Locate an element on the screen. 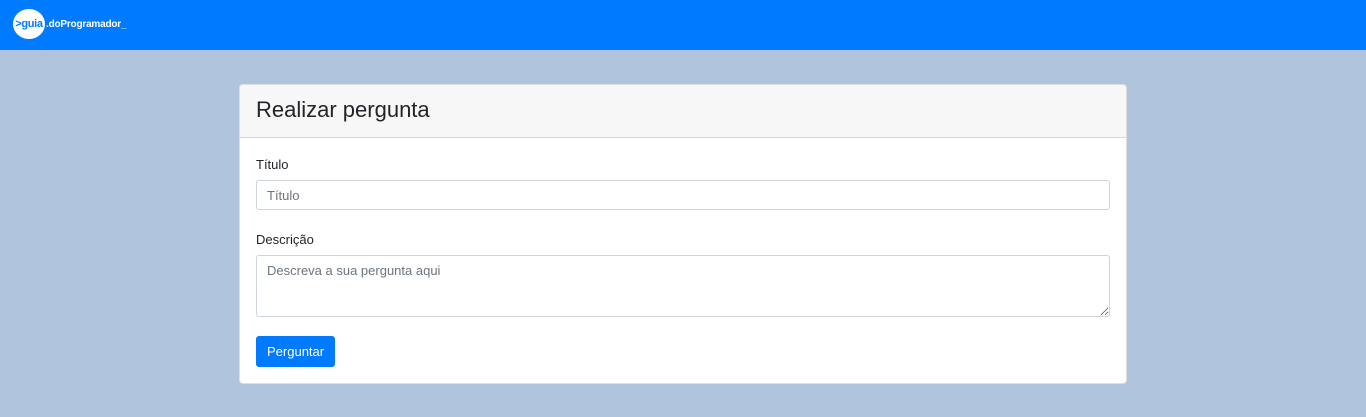 This screenshot has height=417, width=1366. description-label: Descrição is located at coordinates (285, 239).